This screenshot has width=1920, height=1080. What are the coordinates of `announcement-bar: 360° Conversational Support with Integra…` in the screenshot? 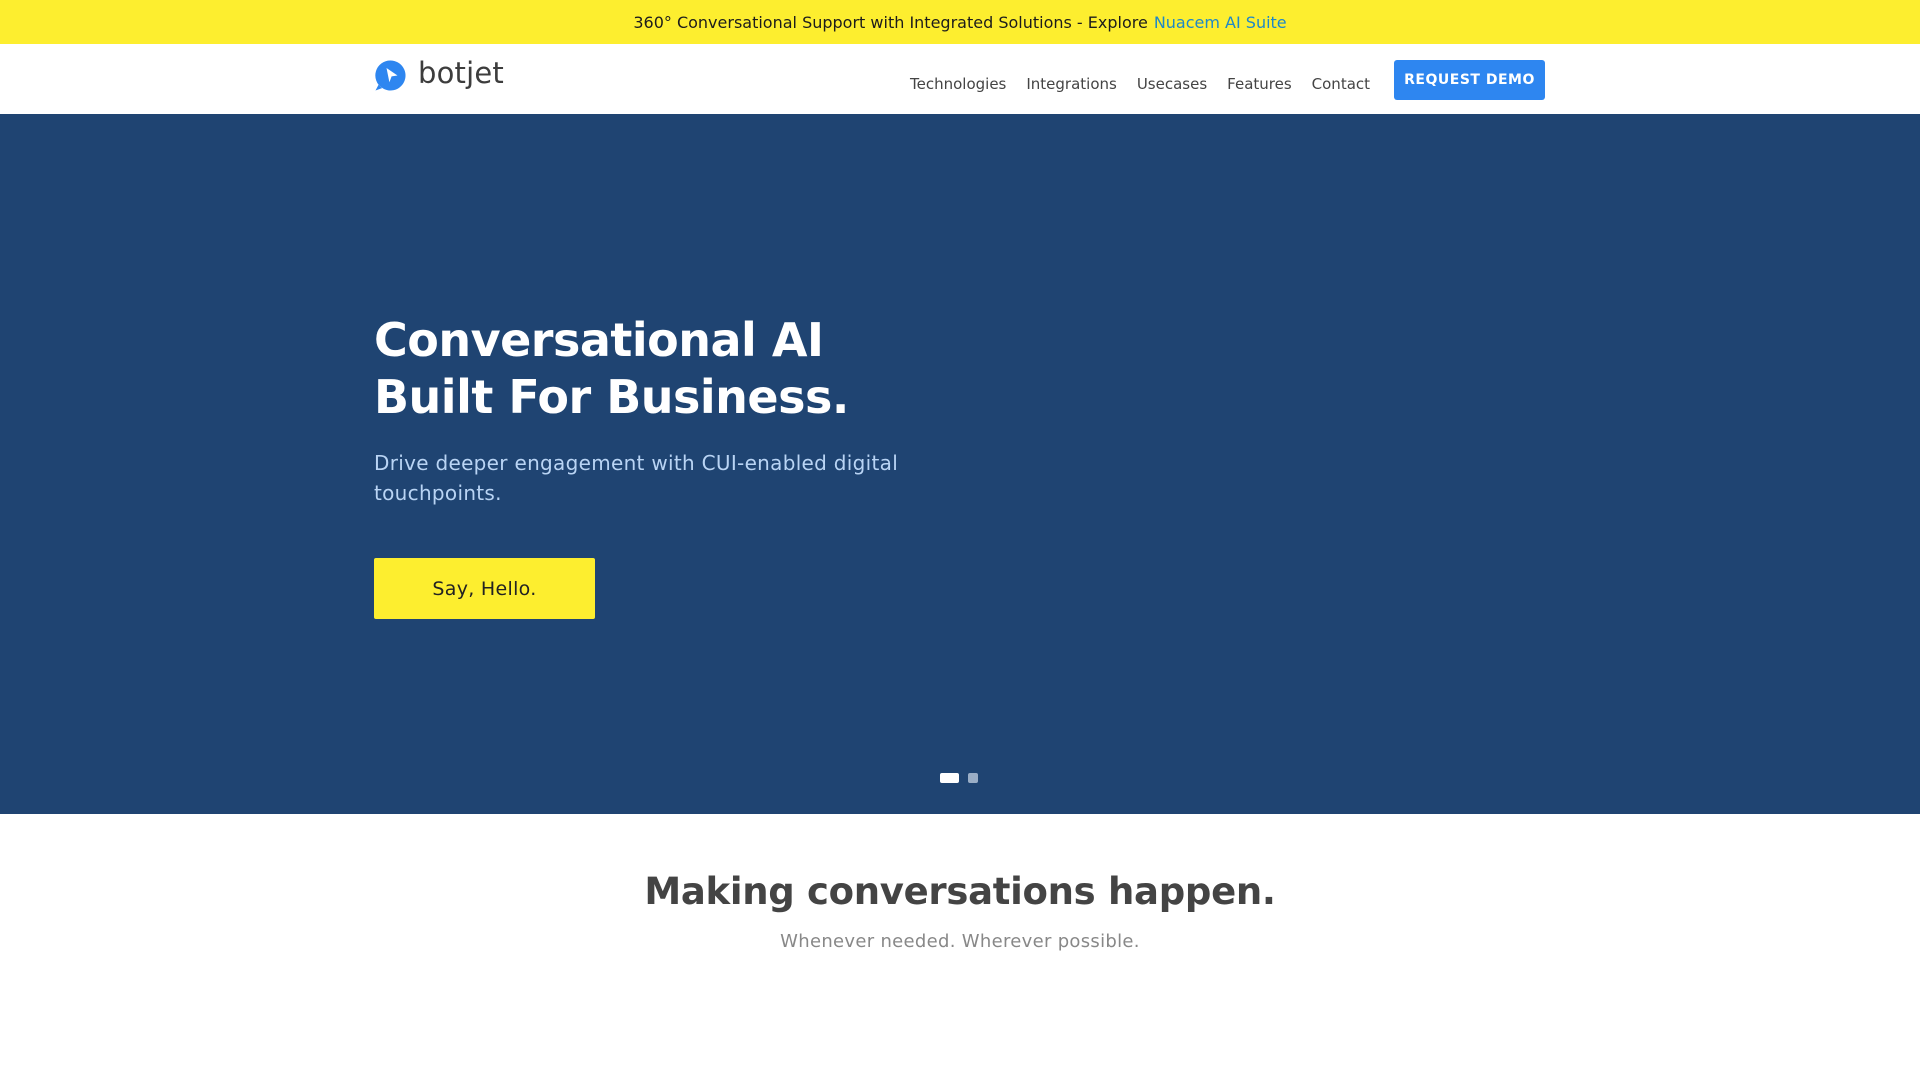 It's located at (960, 22).